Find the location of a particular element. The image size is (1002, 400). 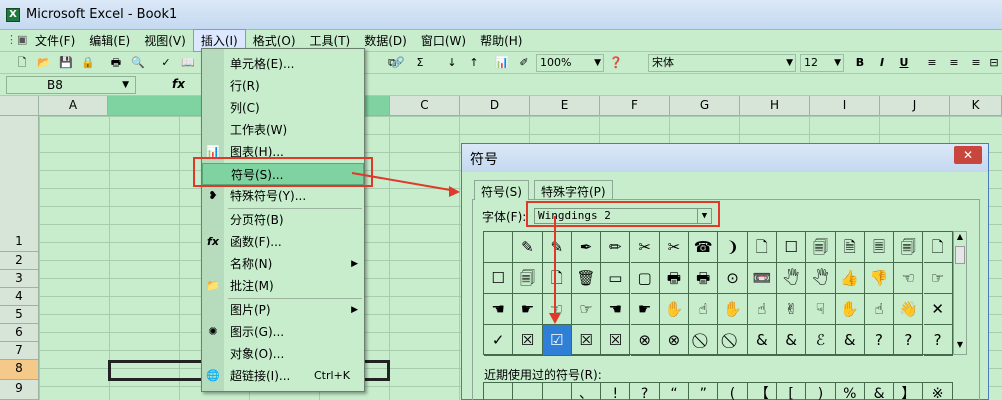

column-header: G is located at coordinates (705, 106).